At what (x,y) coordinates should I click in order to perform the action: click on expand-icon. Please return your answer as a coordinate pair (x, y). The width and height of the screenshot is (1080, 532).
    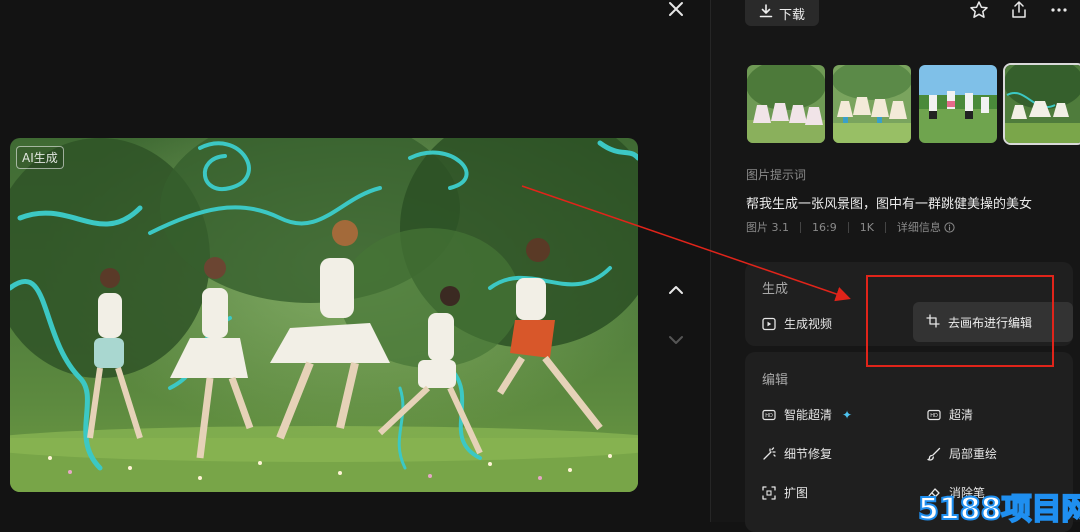
    Looking at the image, I should click on (769, 492).